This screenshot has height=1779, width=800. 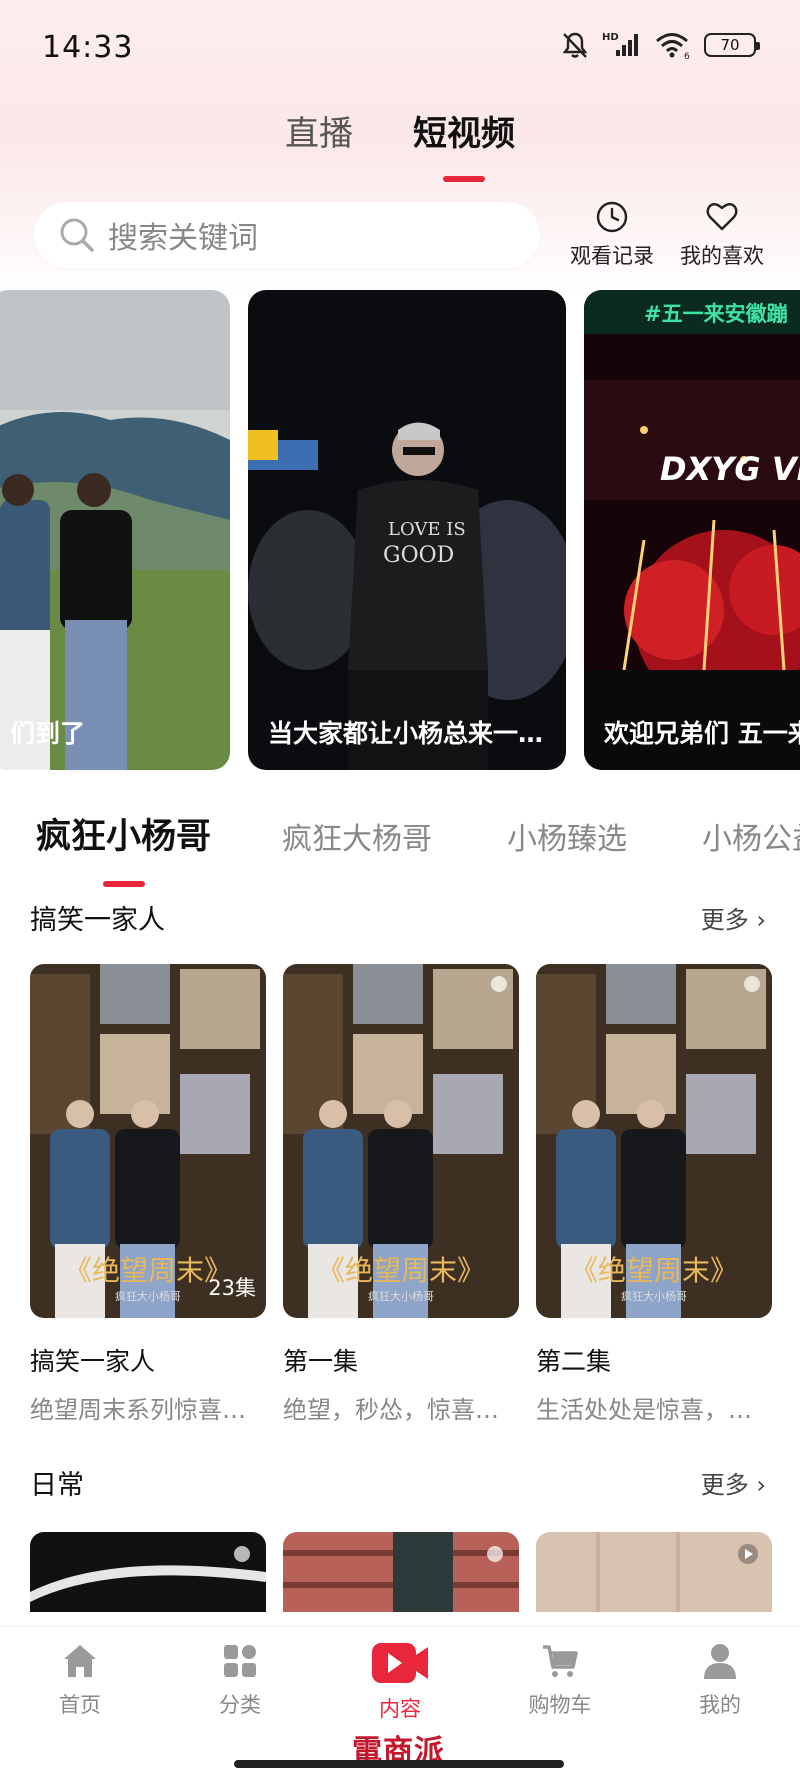 I want to click on home-icon, so click(x=80, y=1661).